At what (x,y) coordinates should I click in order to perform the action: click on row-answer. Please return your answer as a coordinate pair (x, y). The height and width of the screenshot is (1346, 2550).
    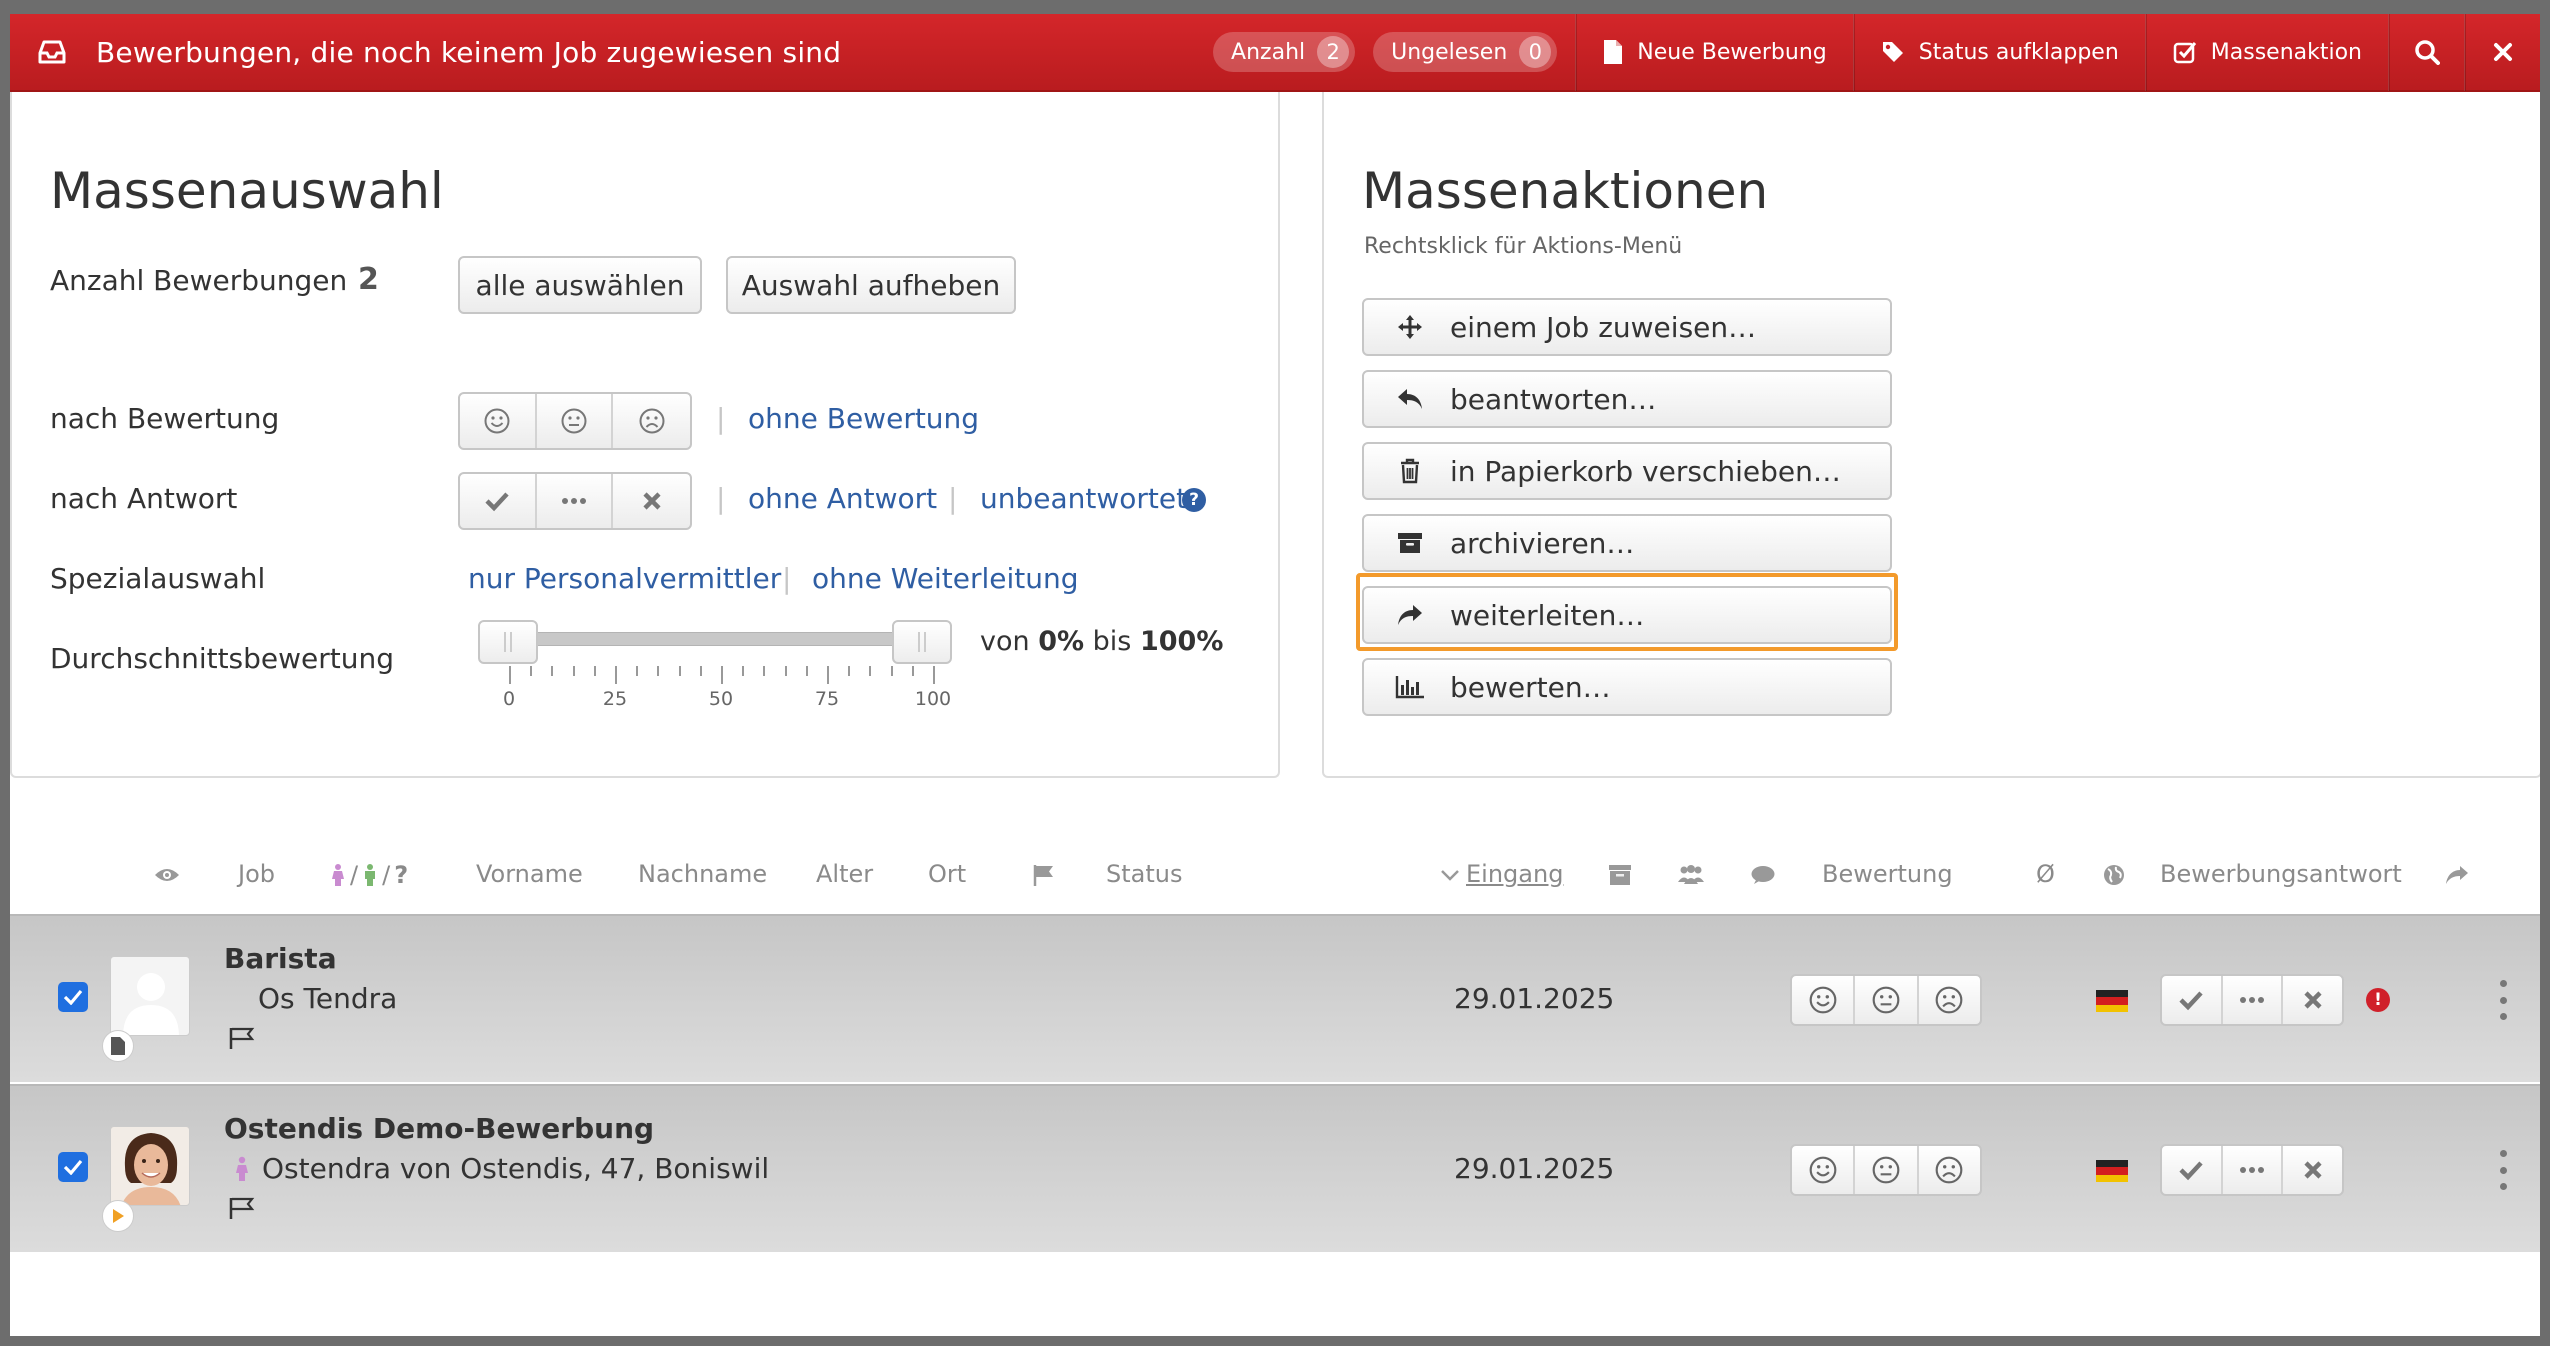
    Looking at the image, I should click on (2252, 1170).